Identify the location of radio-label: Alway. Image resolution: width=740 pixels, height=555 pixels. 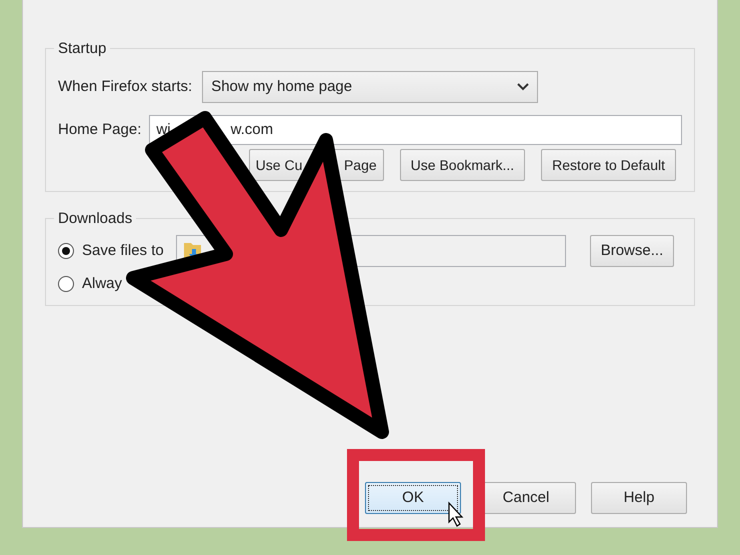
(102, 284).